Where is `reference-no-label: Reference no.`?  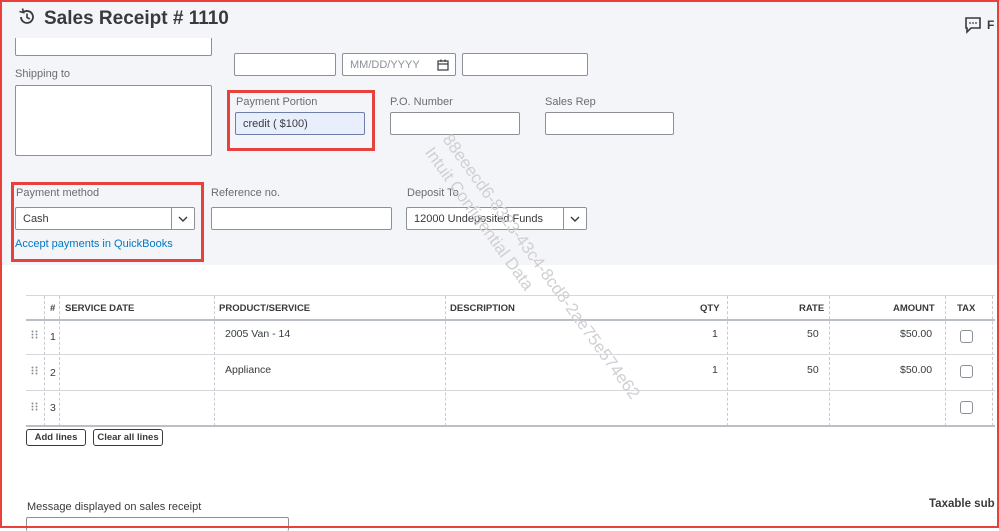 reference-no-label: Reference no. is located at coordinates (246, 193).